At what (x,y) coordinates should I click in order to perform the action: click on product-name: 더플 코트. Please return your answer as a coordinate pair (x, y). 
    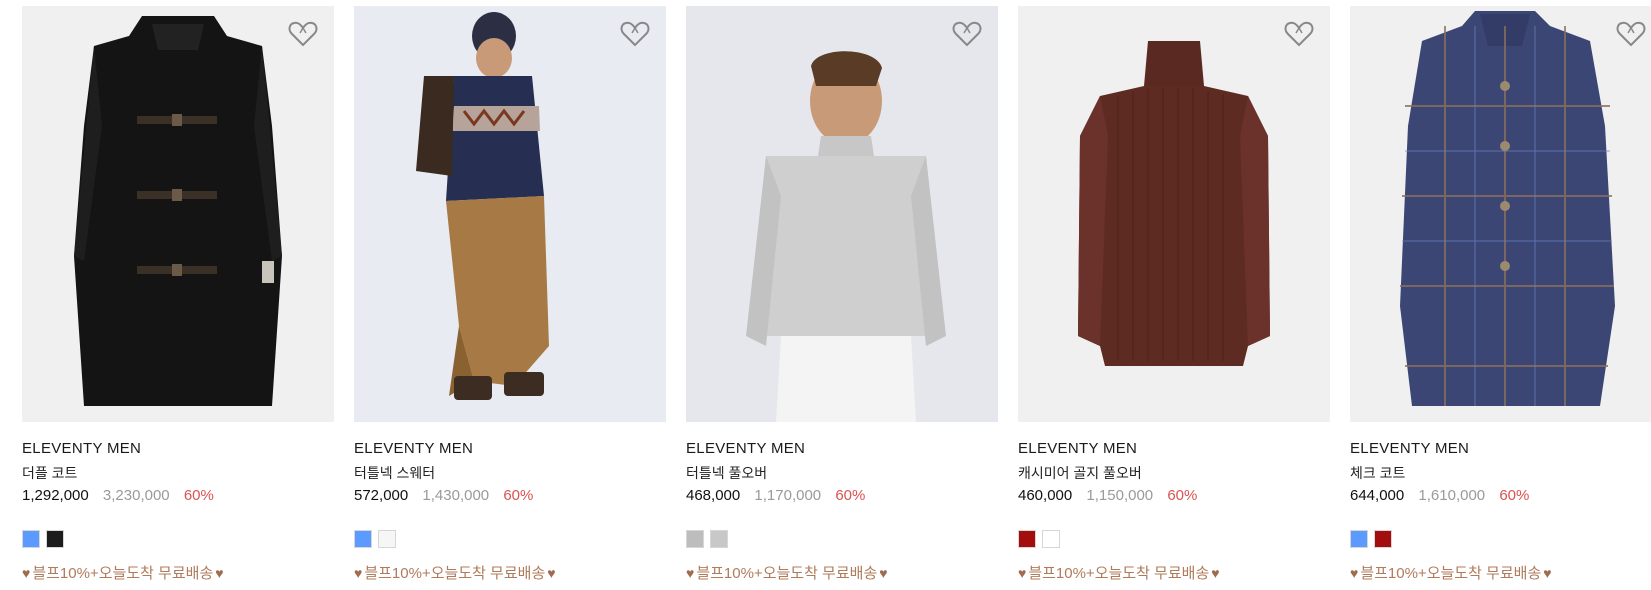
    Looking at the image, I should click on (49, 473).